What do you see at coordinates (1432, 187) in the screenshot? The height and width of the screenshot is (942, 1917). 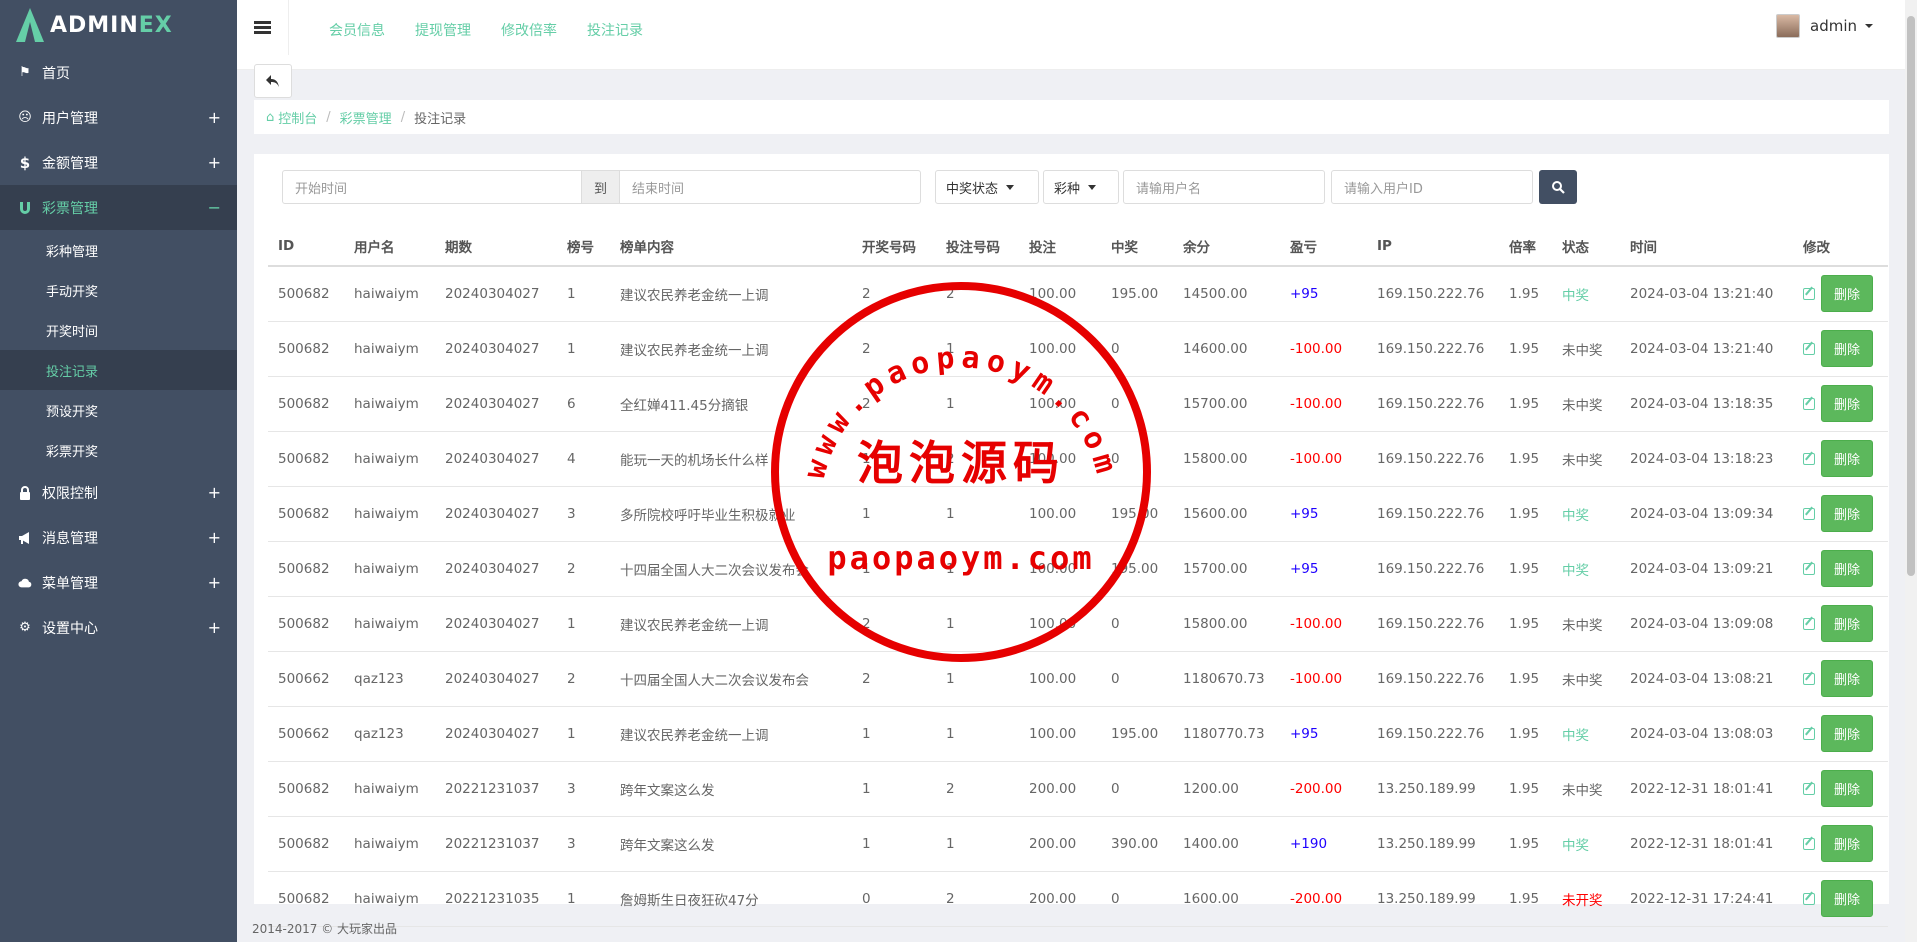 I see `userid-input: 请输入用户ID` at bounding box center [1432, 187].